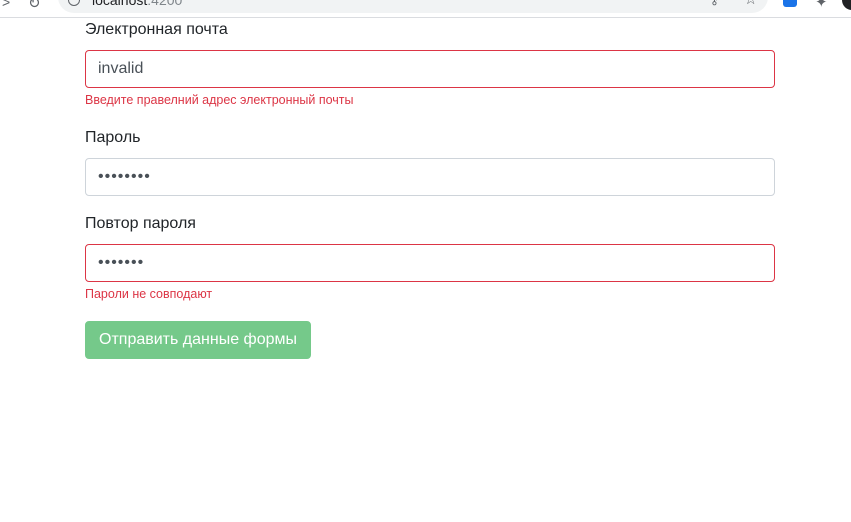  I want to click on forward-icon: >, so click(6, 5).